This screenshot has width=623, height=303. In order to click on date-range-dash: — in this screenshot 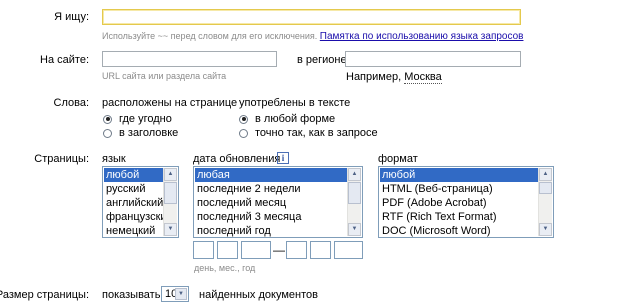, I will do `click(279, 250)`.